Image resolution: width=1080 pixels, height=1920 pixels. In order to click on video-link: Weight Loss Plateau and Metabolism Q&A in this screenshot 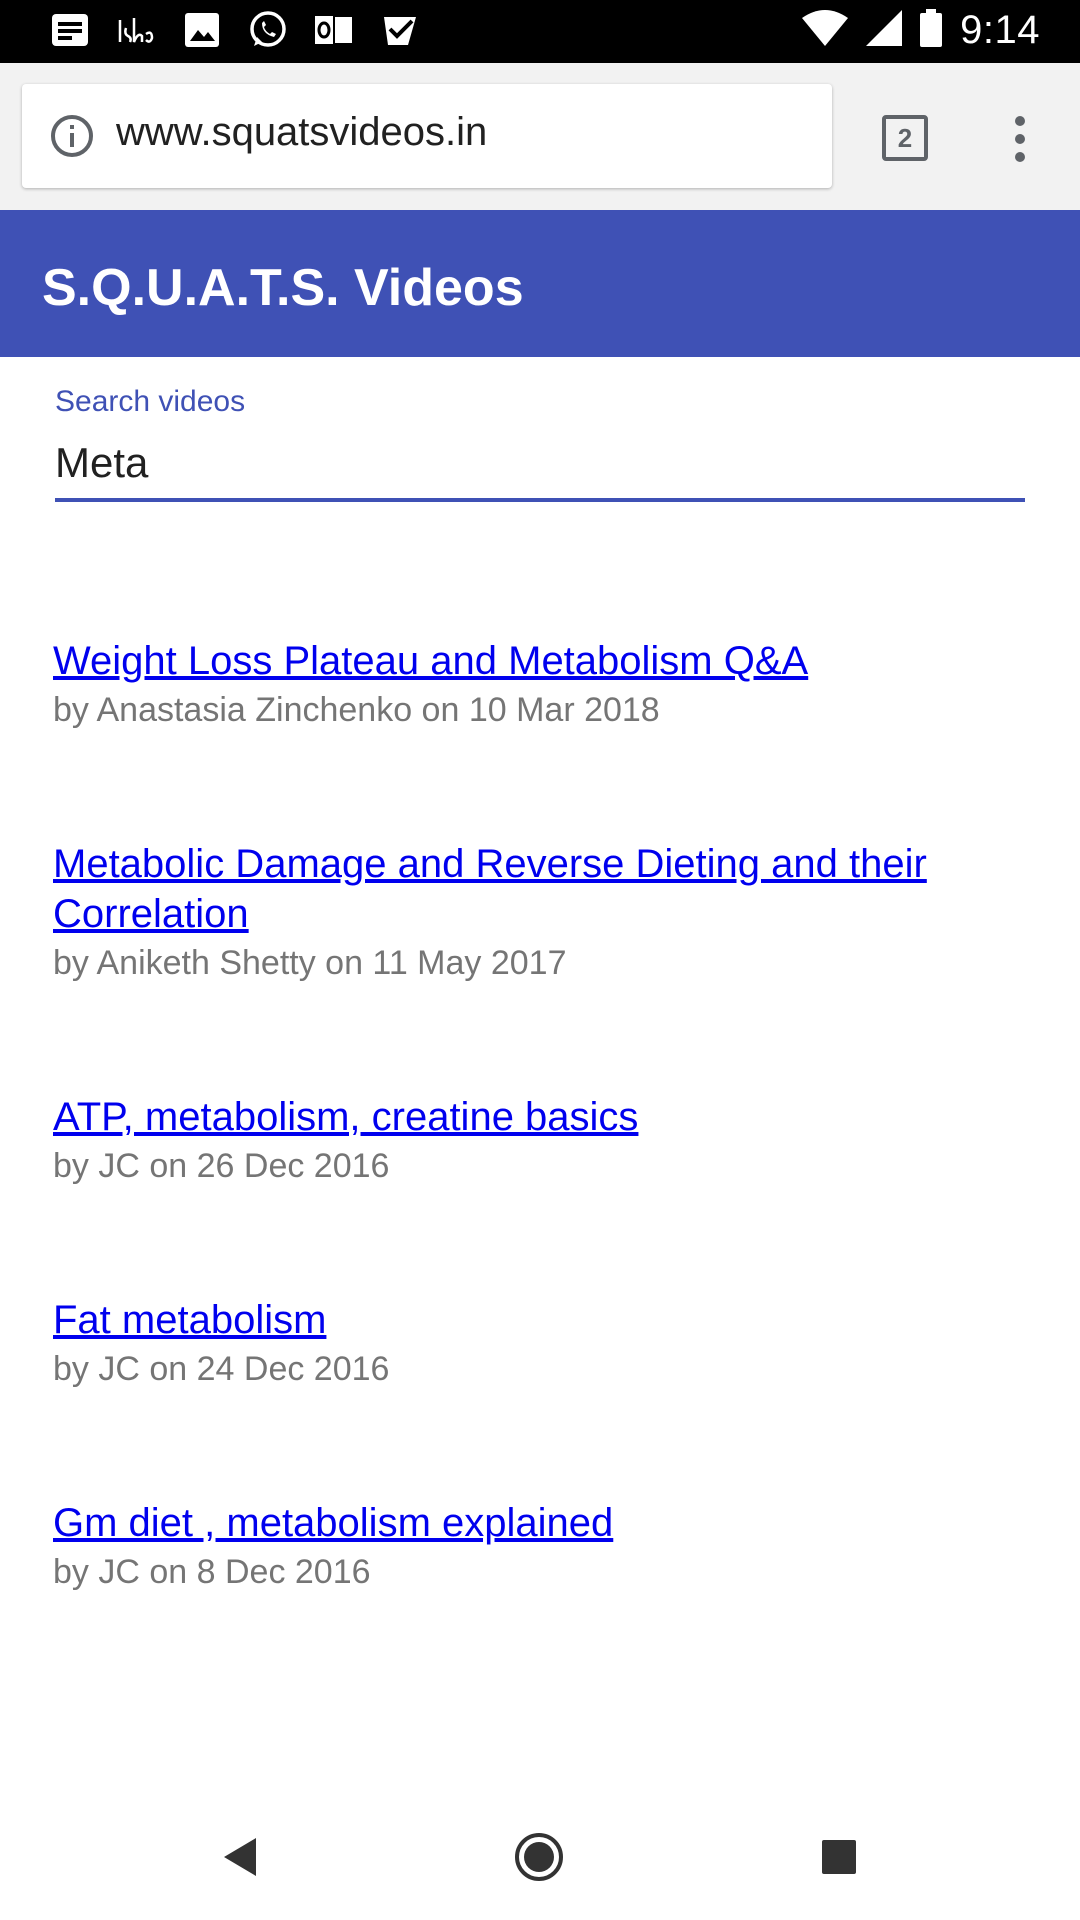, I will do `click(533, 661)`.